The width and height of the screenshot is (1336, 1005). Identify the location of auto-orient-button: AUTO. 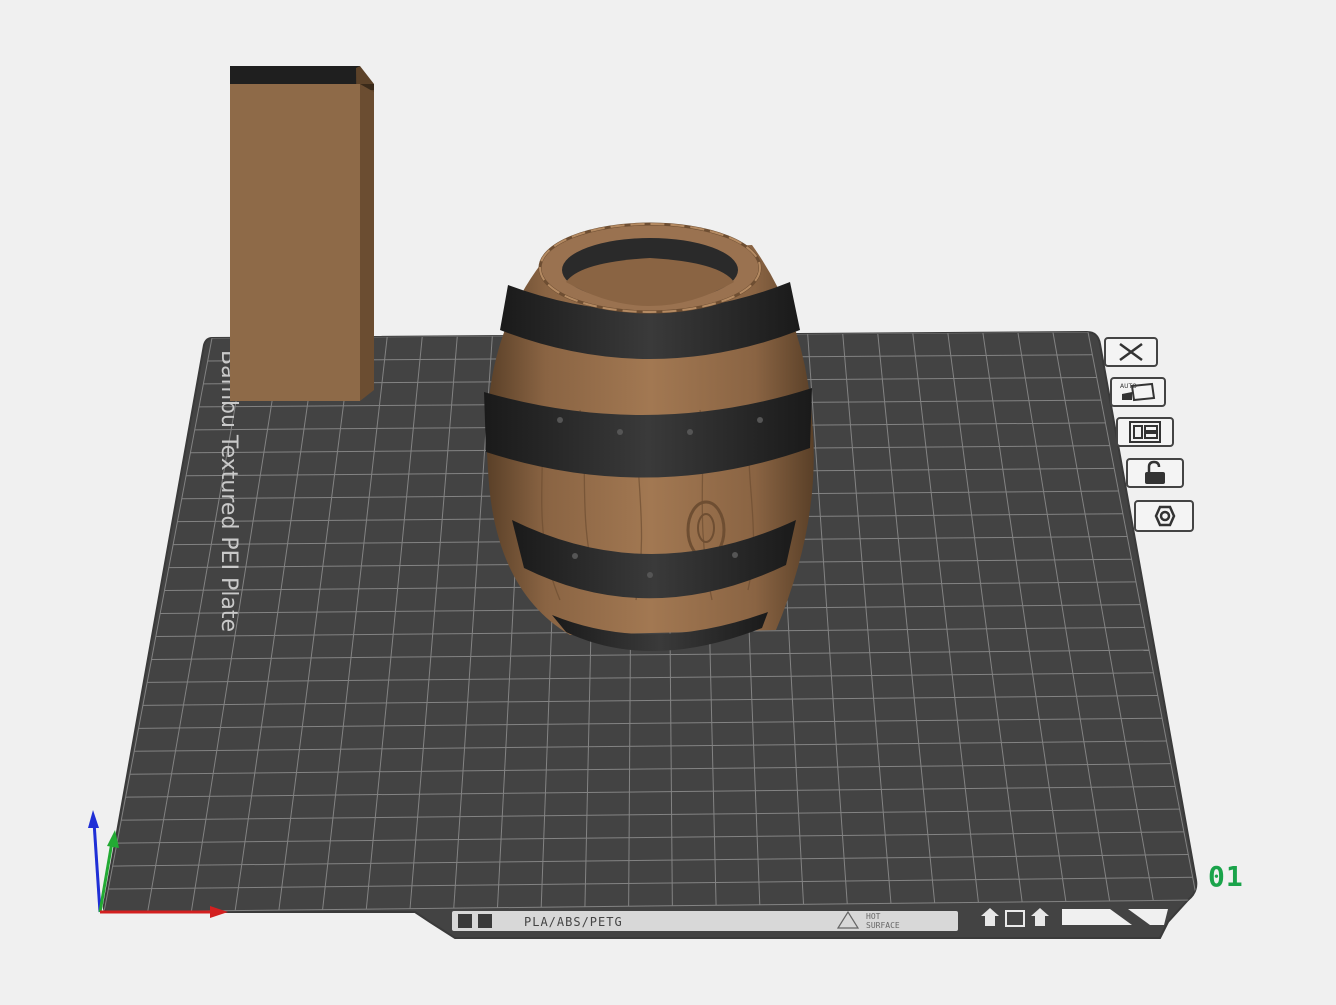
(1138, 392).